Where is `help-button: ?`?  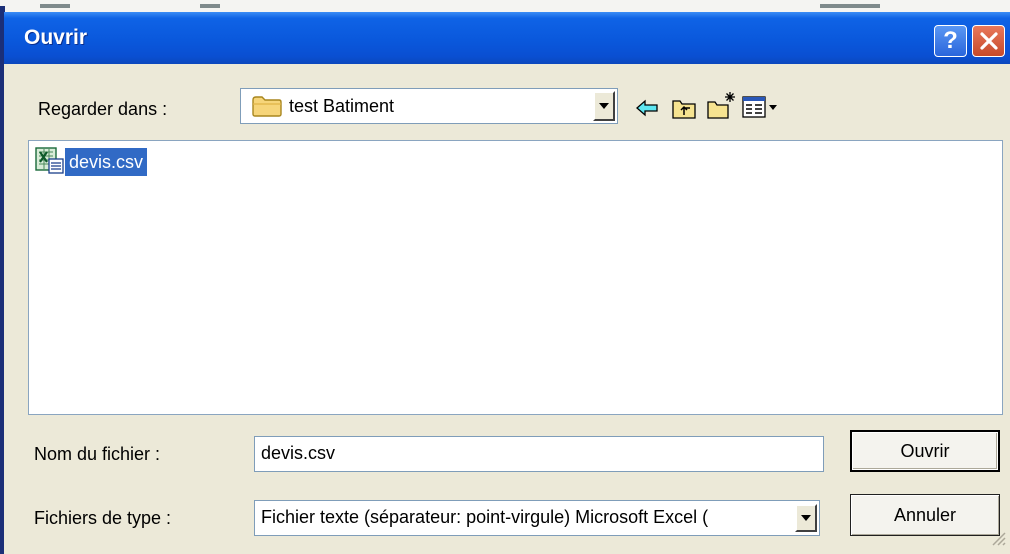 help-button: ? is located at coordinates (950, 41).